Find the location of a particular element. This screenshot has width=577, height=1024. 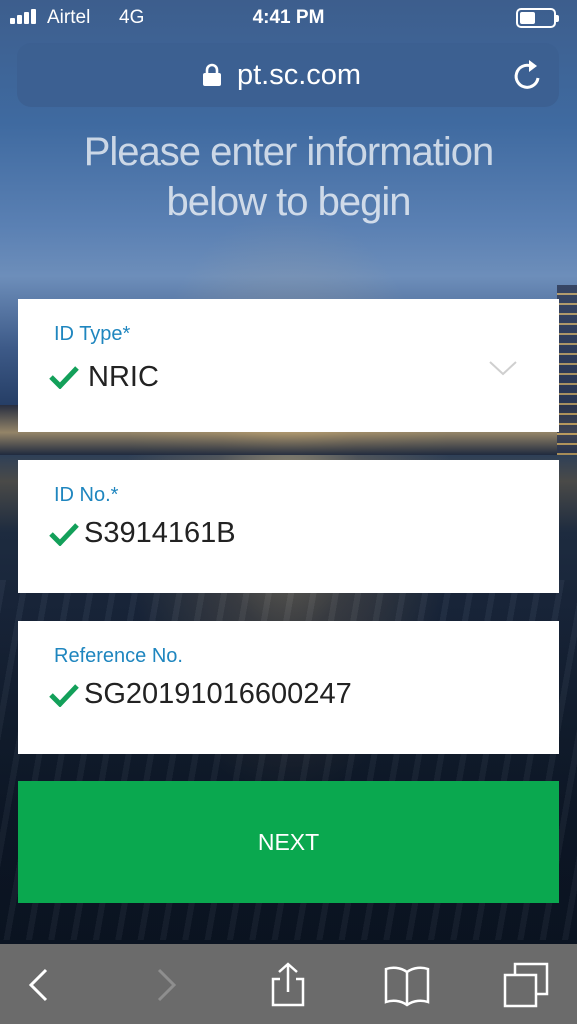

headline-line-1: Please enter information is located at coordinates (289, 152).